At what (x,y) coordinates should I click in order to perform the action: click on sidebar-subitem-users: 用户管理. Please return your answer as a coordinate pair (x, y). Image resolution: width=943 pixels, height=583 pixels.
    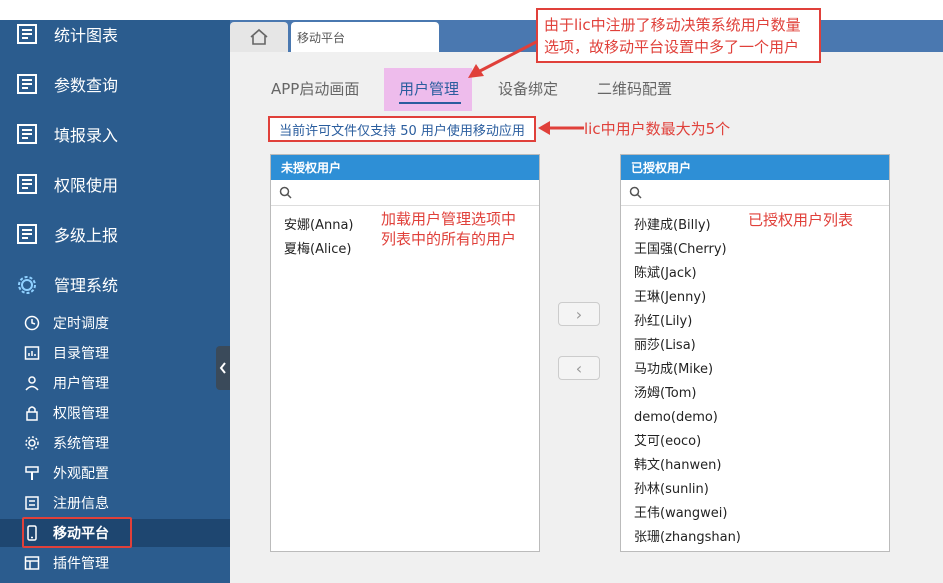
    Looking at the image, I should click on (115, 383).